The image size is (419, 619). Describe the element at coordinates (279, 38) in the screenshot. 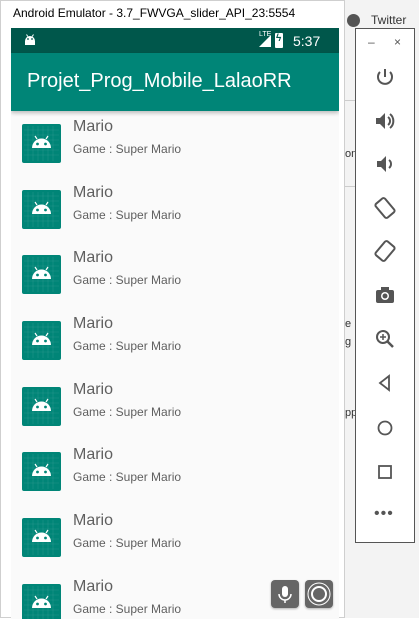

I see `charging-icon: ϟ` at that location.